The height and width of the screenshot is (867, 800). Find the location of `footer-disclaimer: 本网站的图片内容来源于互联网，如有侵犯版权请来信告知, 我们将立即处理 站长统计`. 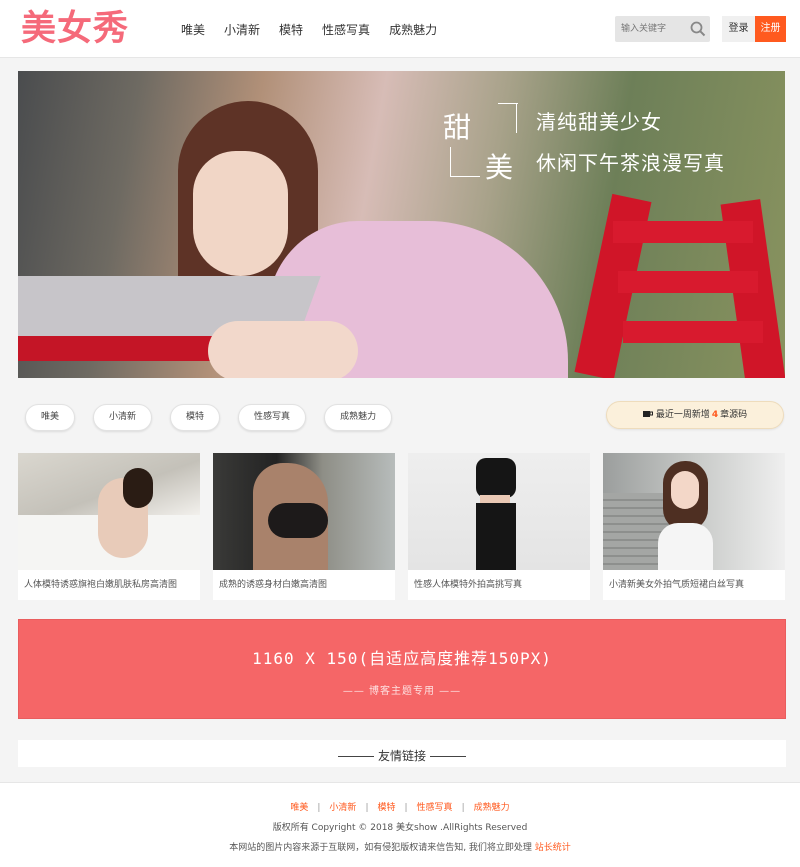

footer-disclaimer: 本网站的图片内容来源于互联网，如有侵犯版权请来信告知, 我们将立即处理 站长统计 is located at coordinates (400, 846).